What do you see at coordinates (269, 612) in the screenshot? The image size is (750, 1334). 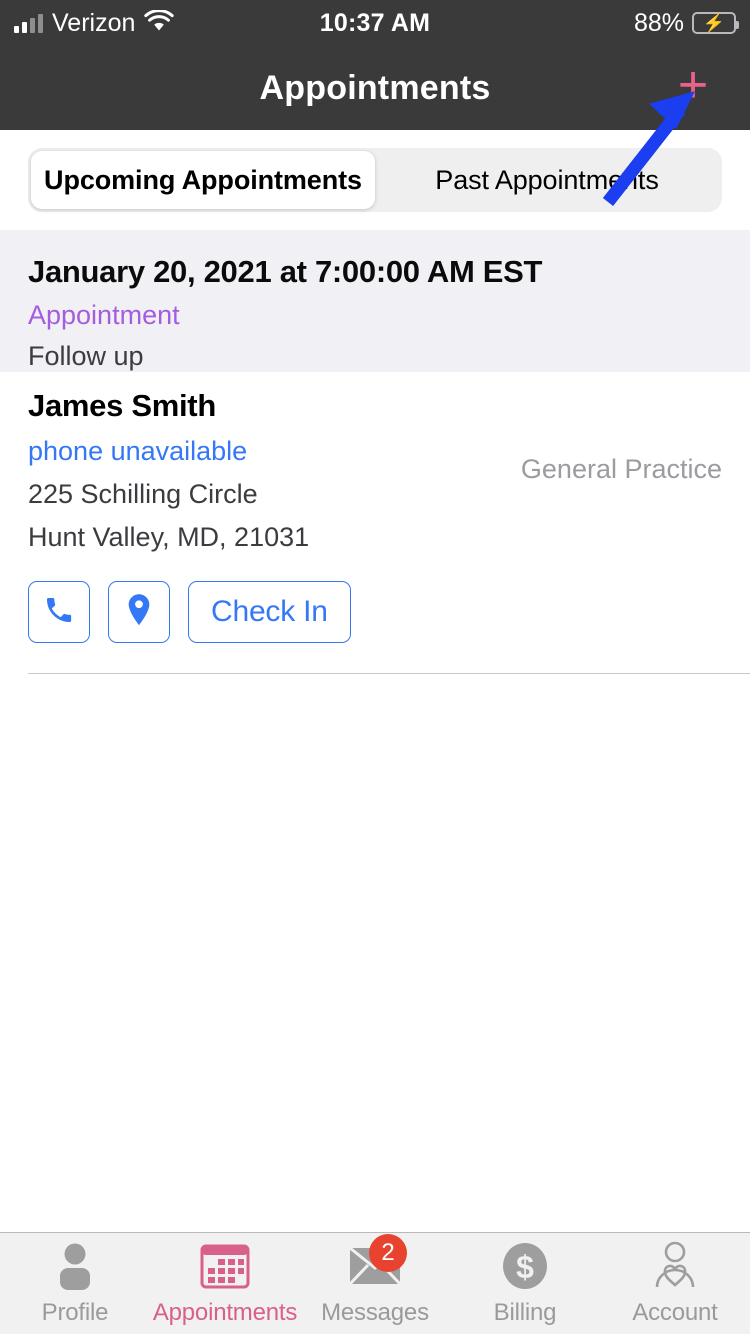 I see `check-in-button: Check In` at bounding box center [269, 612].